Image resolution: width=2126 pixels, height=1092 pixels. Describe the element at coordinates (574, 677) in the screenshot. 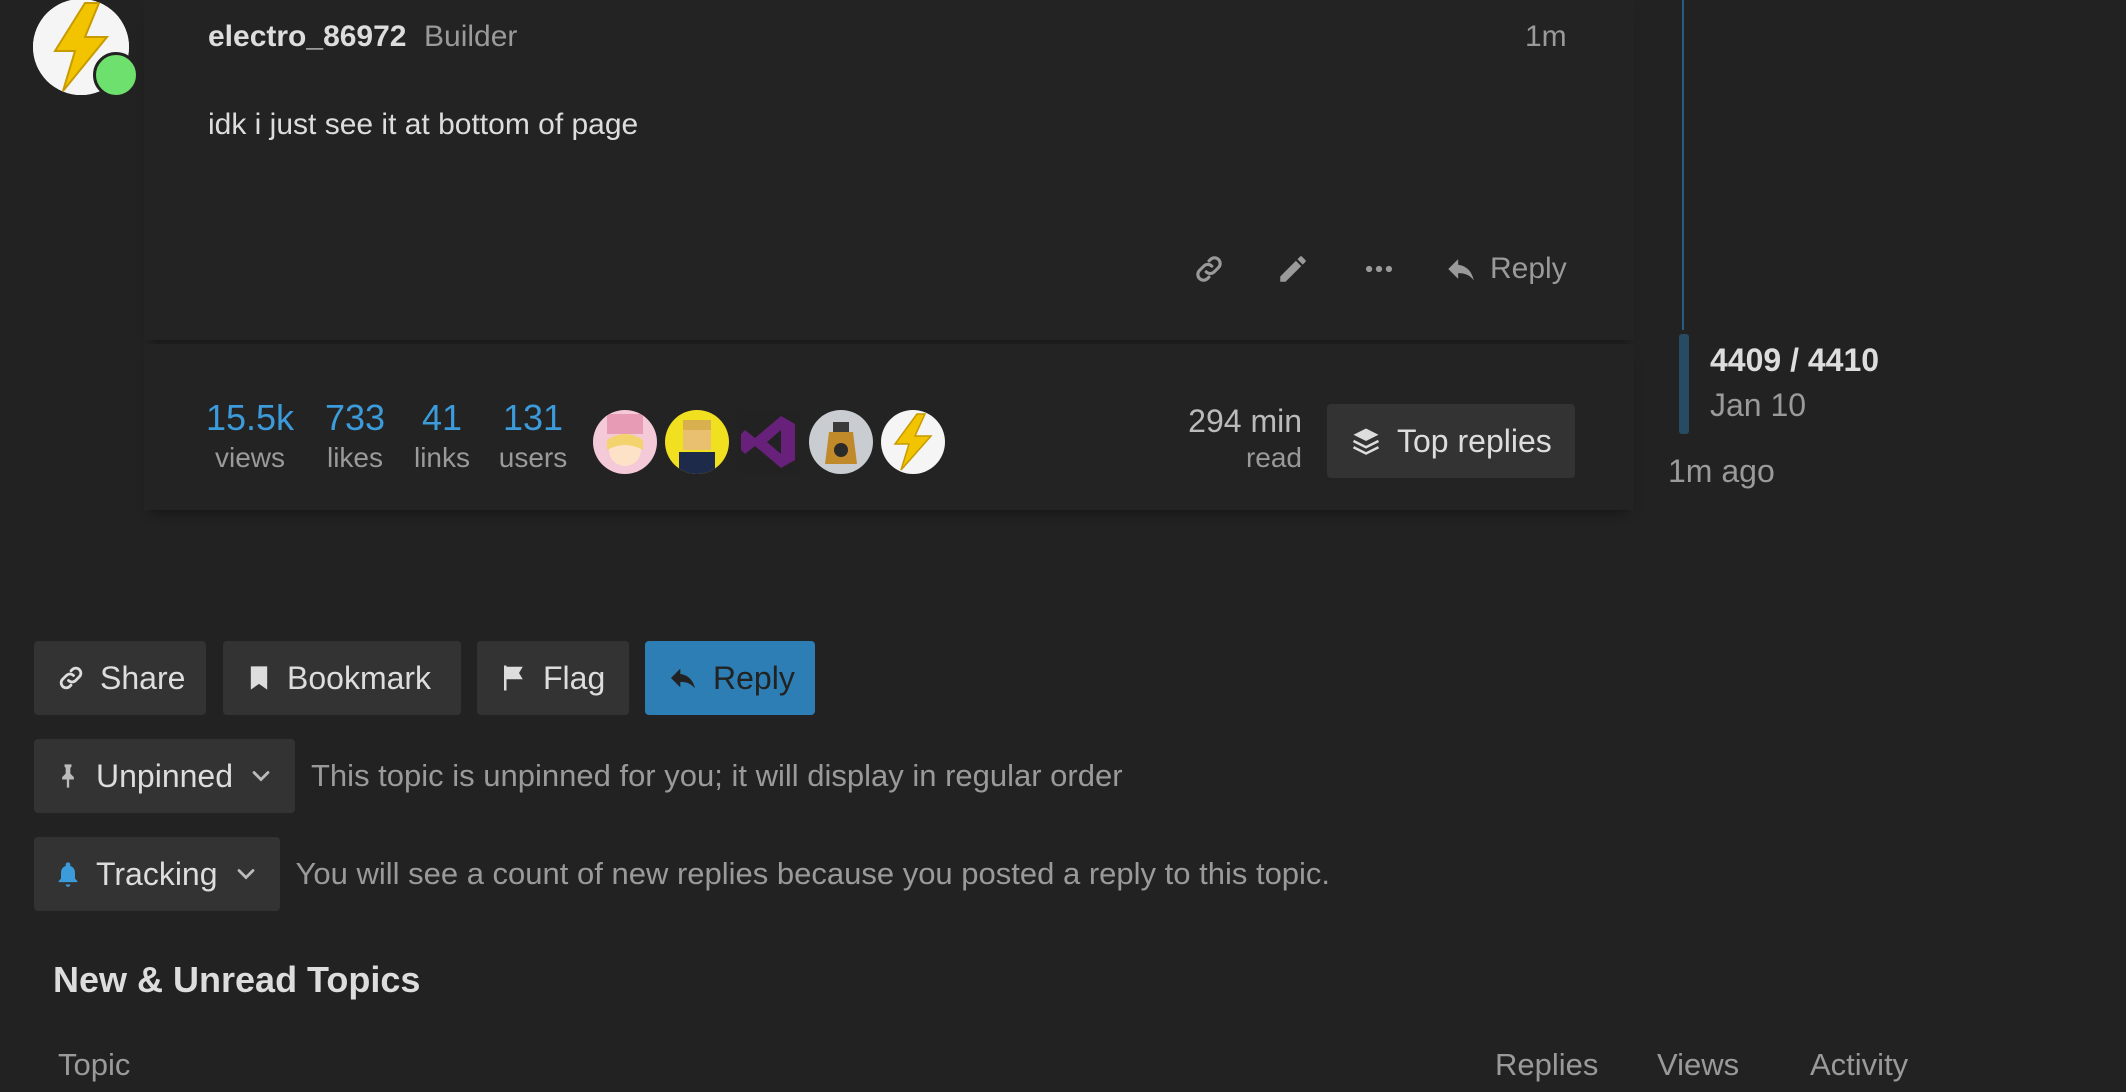

I see `flag-label: Flag` at that location.